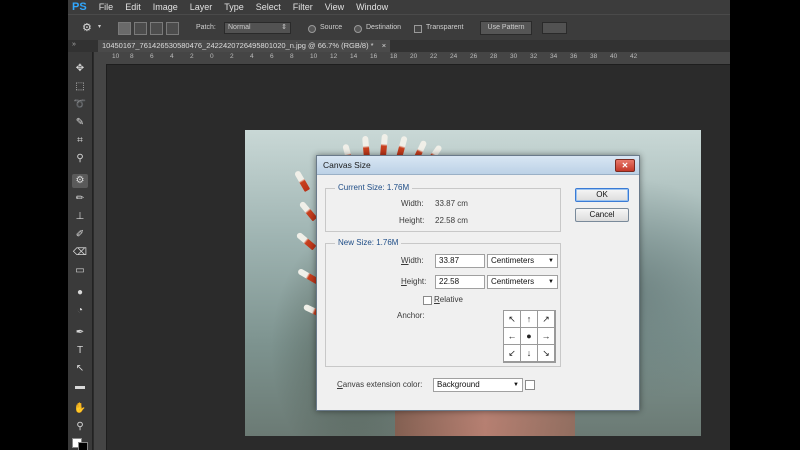 This screenshot has width=800, height=450. I want to click on close-tab-icon: ×, so click(384, 45).